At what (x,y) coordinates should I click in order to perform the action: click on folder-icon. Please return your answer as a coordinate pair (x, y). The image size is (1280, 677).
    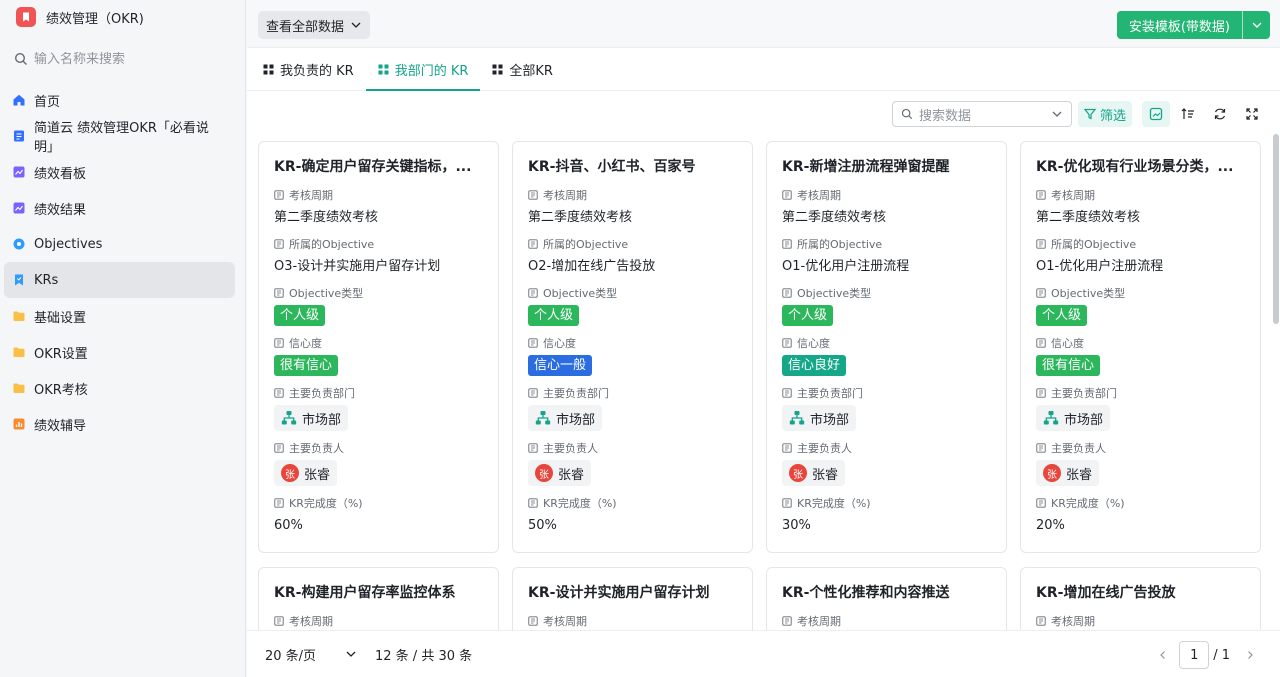
    Looking at the image, I should click on (19, 388).